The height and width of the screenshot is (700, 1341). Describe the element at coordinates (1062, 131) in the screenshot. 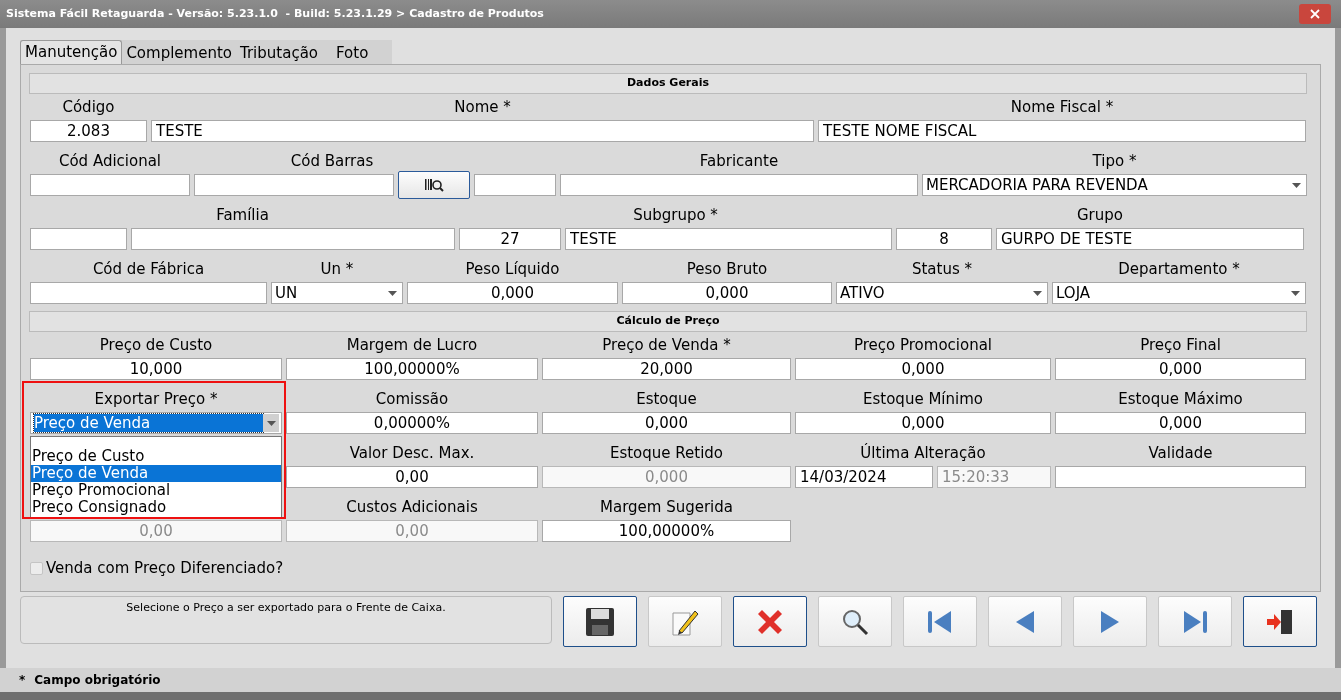

I see `input-field: TESTE NOME FISCAL` at that location.